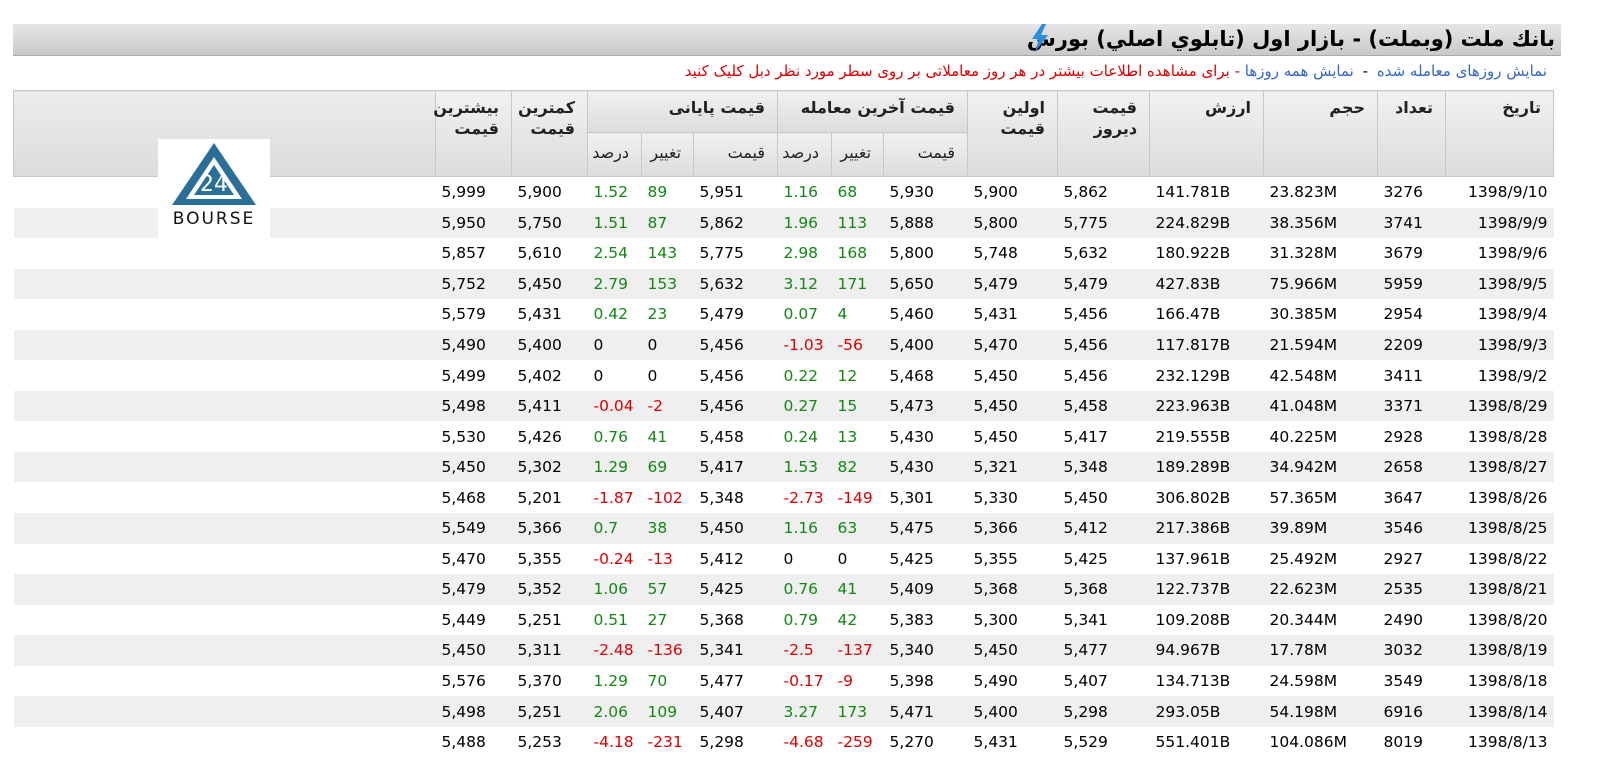  What do you see at coordinates (1103, 711) in the screenshot?
I see `cell-prev-price: 5,298` at bounding box center [1103, 711].